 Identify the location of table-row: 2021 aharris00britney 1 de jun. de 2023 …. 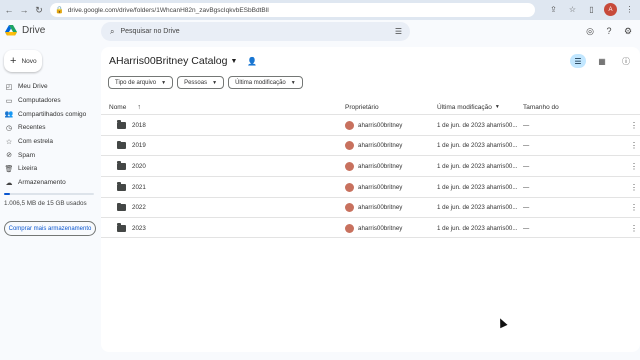
(370, 186).